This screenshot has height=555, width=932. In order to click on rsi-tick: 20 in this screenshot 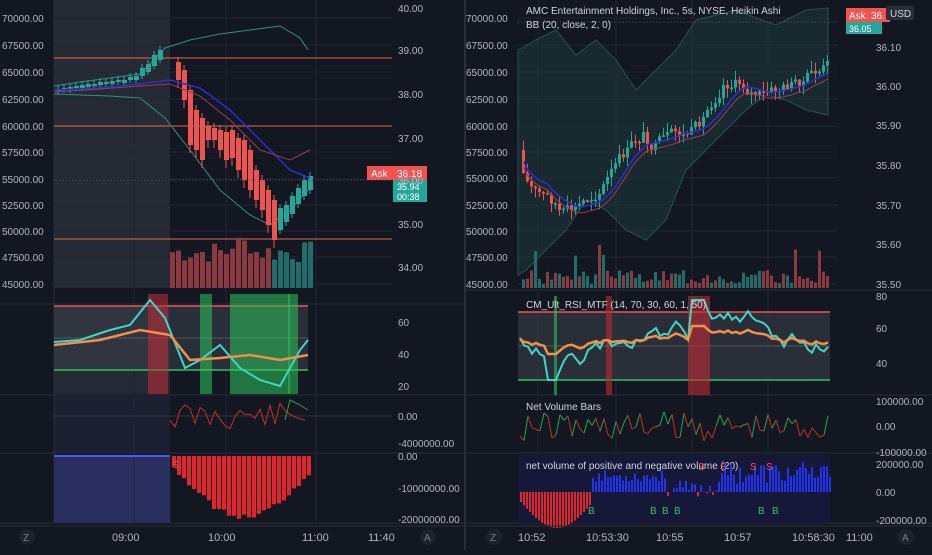, I will do `click(404, 387)`.